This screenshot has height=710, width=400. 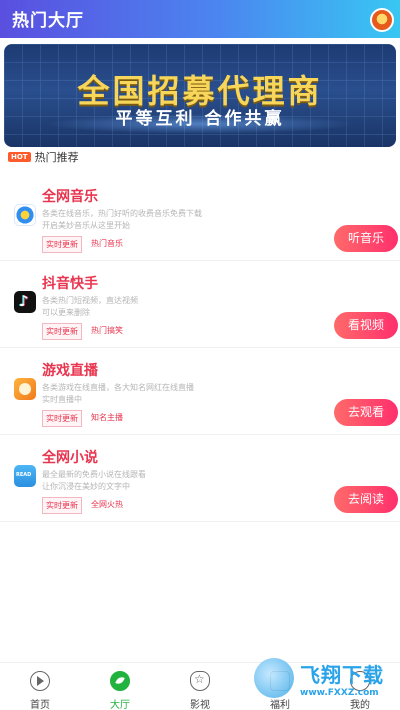 I want to click on tag-category: 热门音乐, so click(x=107, y=243).